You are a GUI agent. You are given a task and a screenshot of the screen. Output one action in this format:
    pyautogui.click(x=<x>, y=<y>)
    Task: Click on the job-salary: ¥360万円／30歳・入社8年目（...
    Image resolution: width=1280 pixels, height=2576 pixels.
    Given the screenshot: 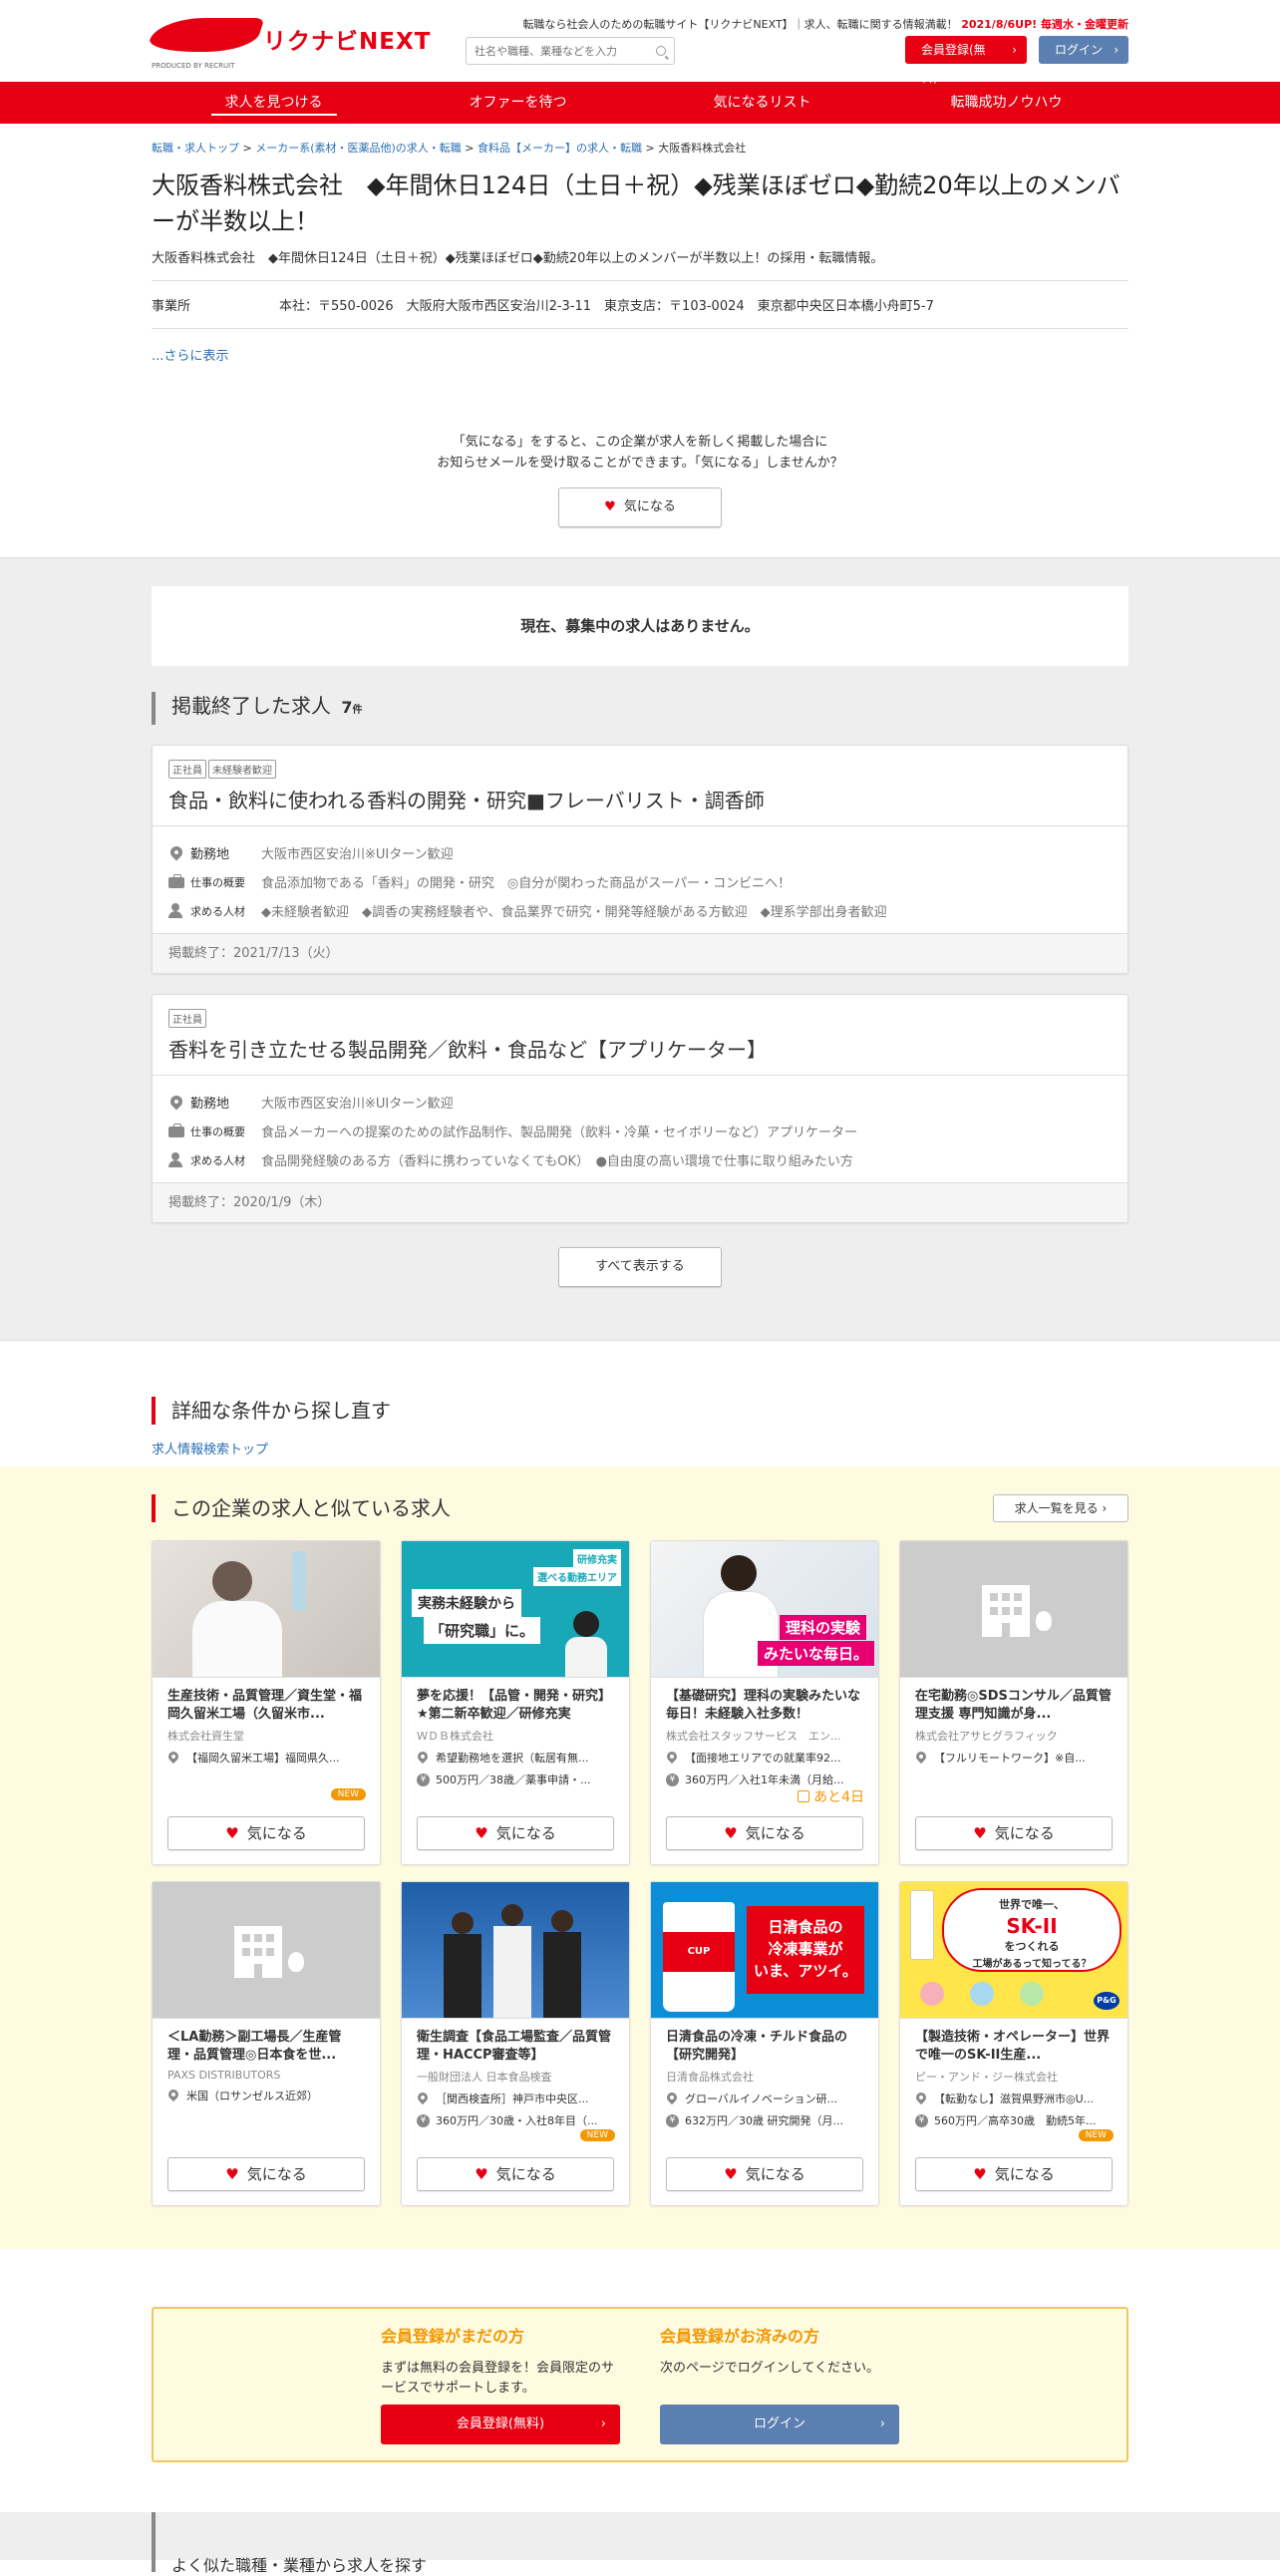 What is the action you would take?
    pyautogui.click(x=515, y=2120)
    